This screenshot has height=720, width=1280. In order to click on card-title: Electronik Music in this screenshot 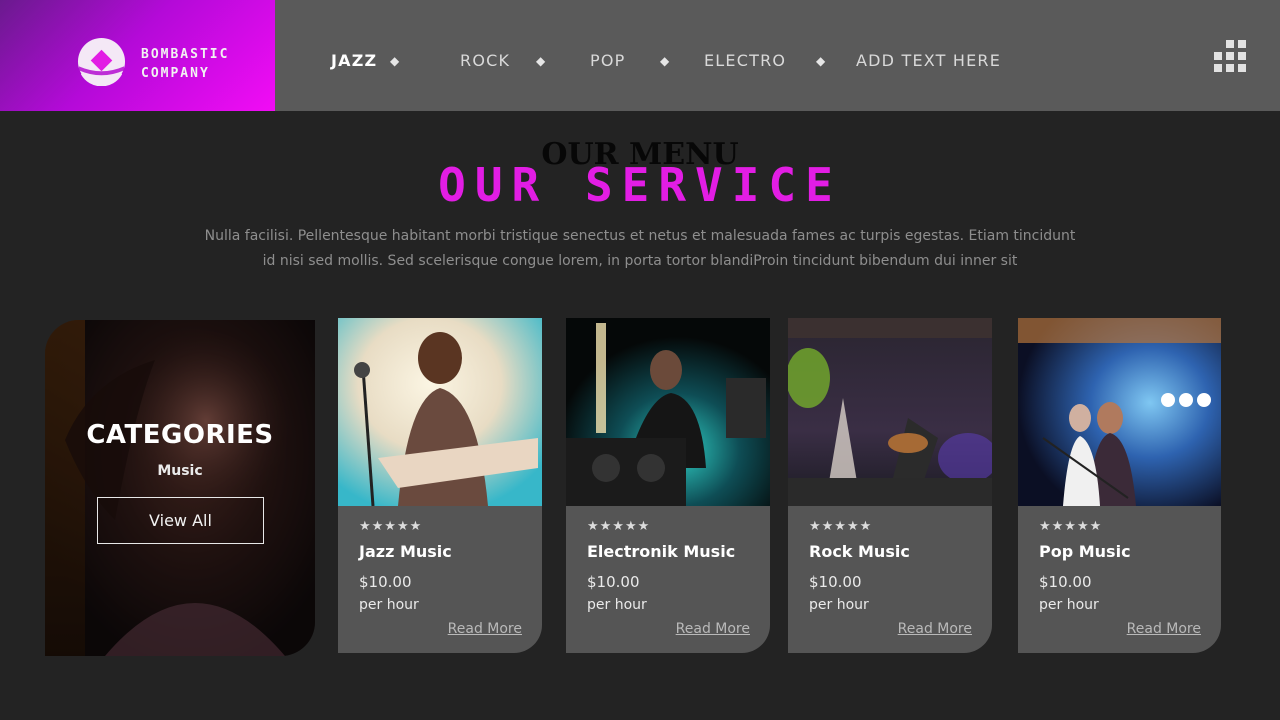, I will do `click(661, 551)`.